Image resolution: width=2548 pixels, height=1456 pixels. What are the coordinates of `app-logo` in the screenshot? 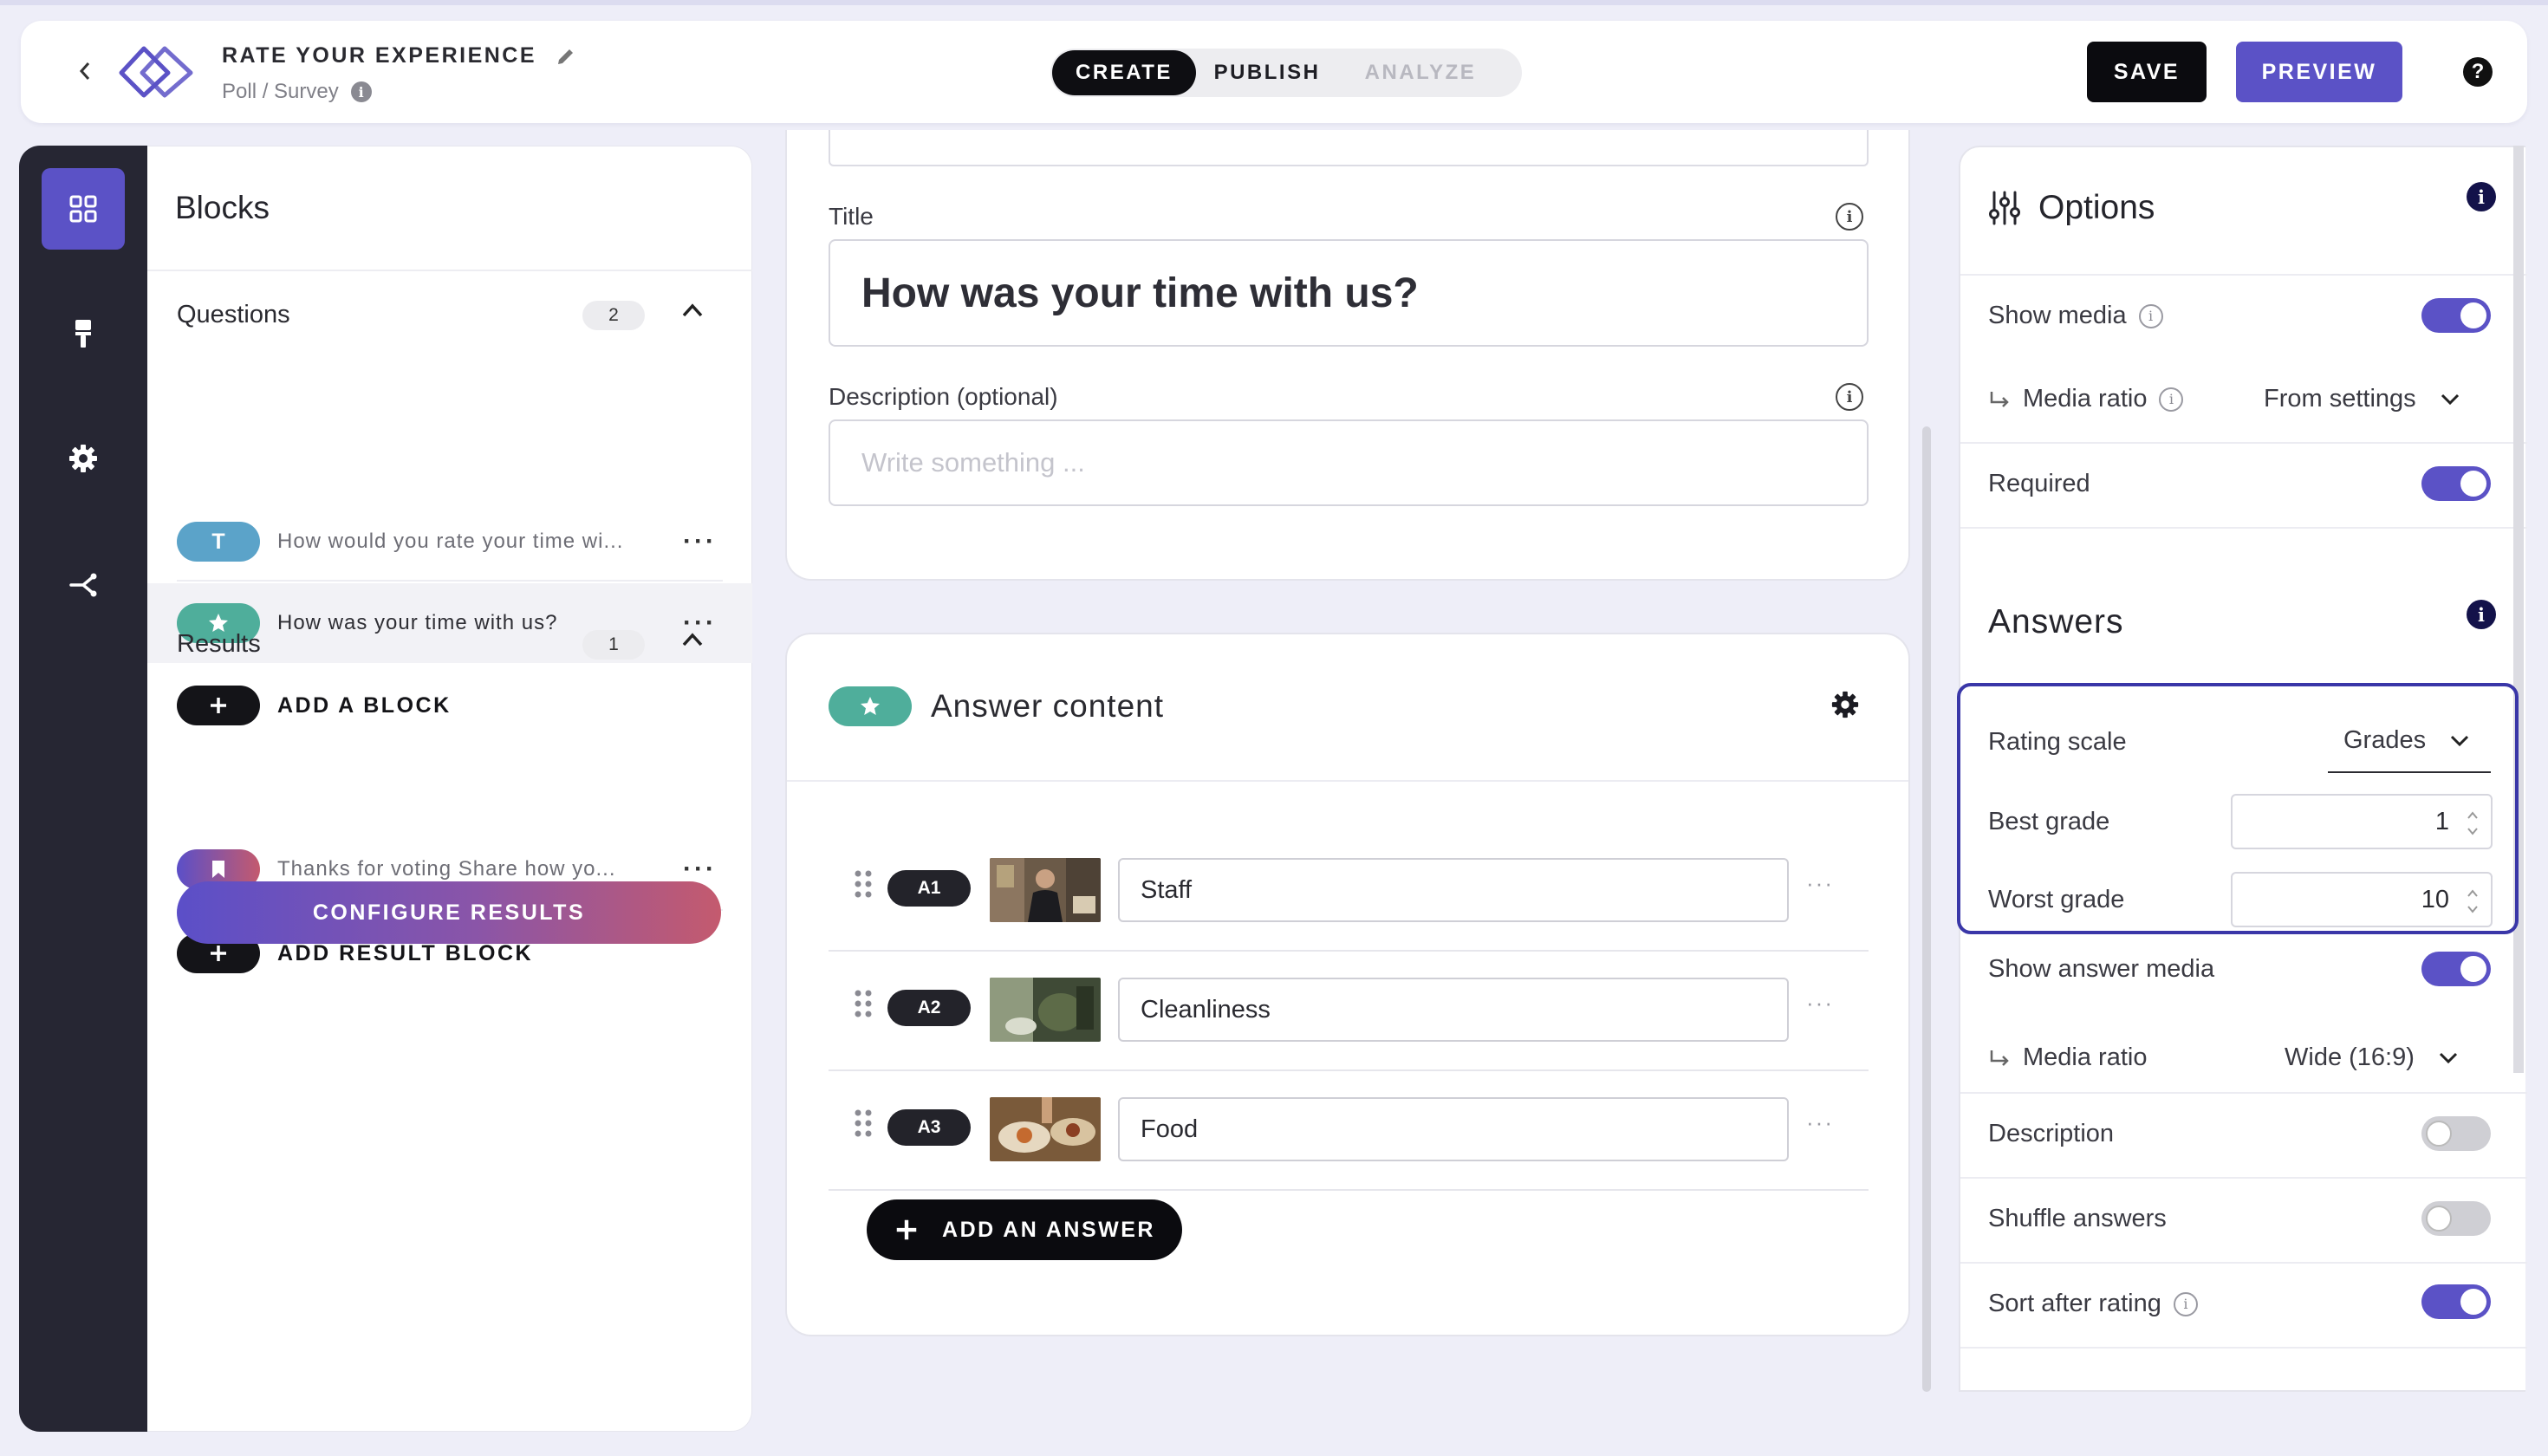 It's located at (157, 72).